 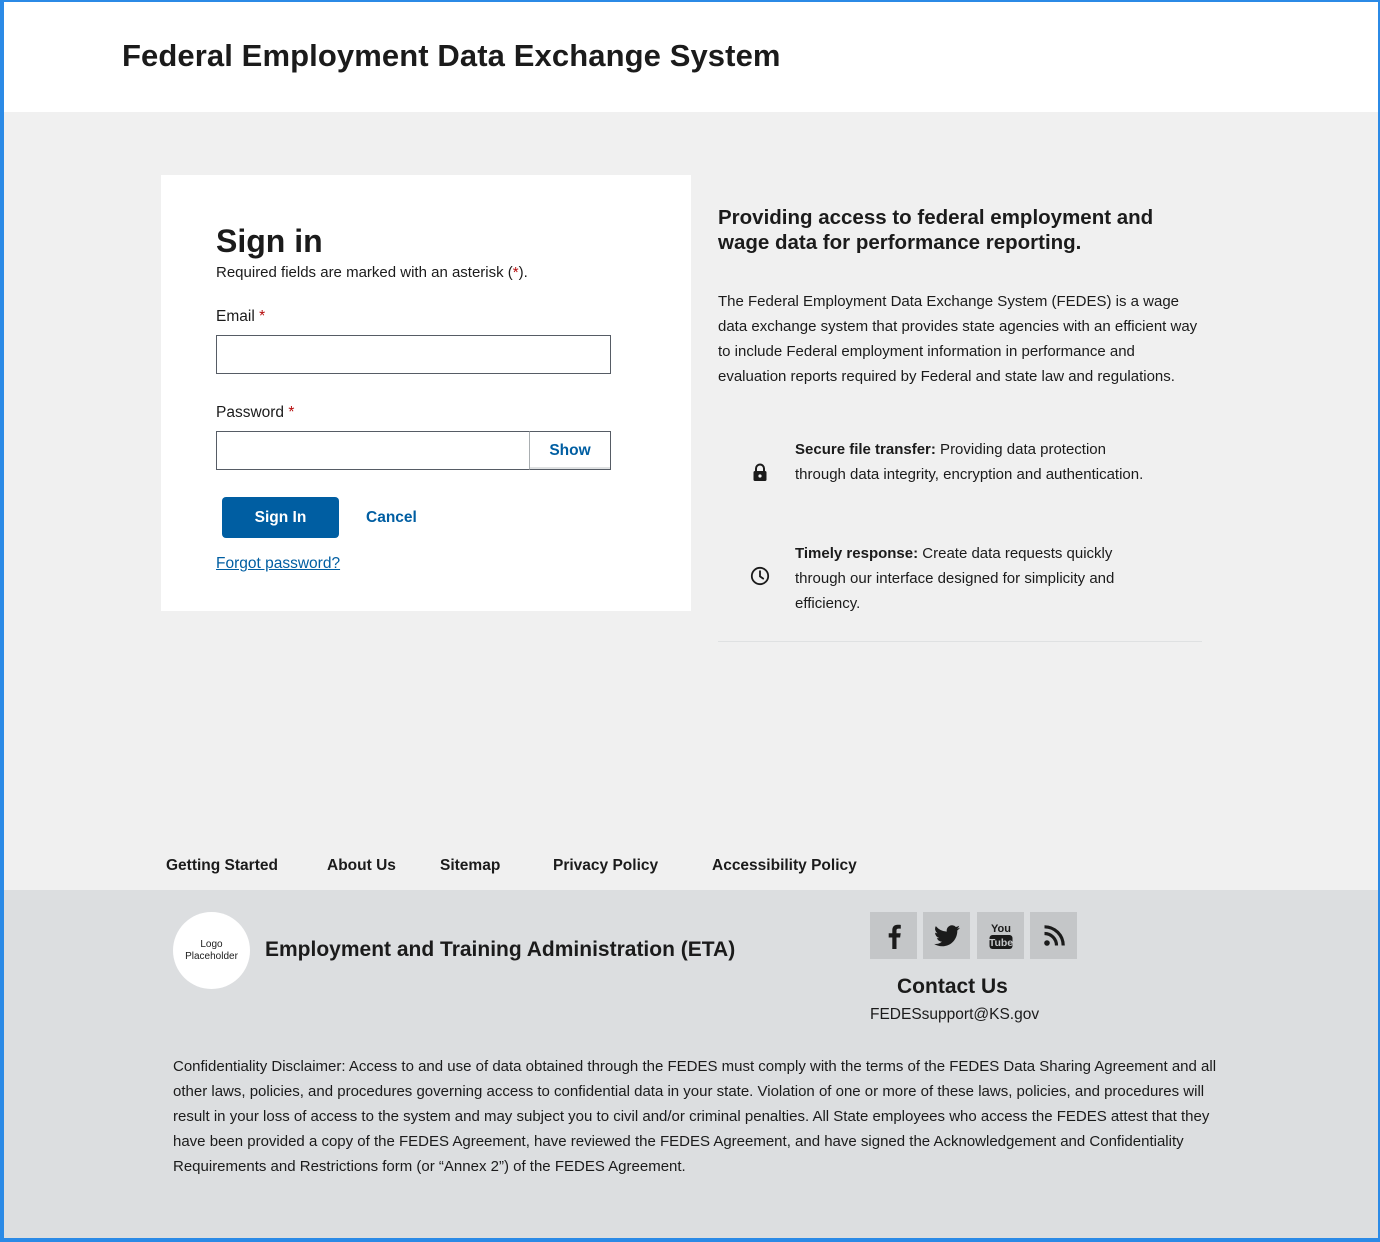 What do you see at coordinates (523, 272) in the screenshot?
I see `required-note-suffix: ).` at bounding box center [523, 272].